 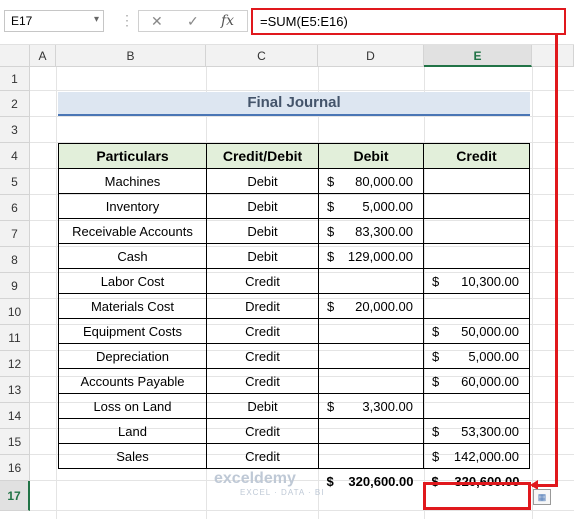 What do you see at coordinates (476, 156) in the screenshot?
I see `header-credit: Credit` at bounding box center [476, 156].